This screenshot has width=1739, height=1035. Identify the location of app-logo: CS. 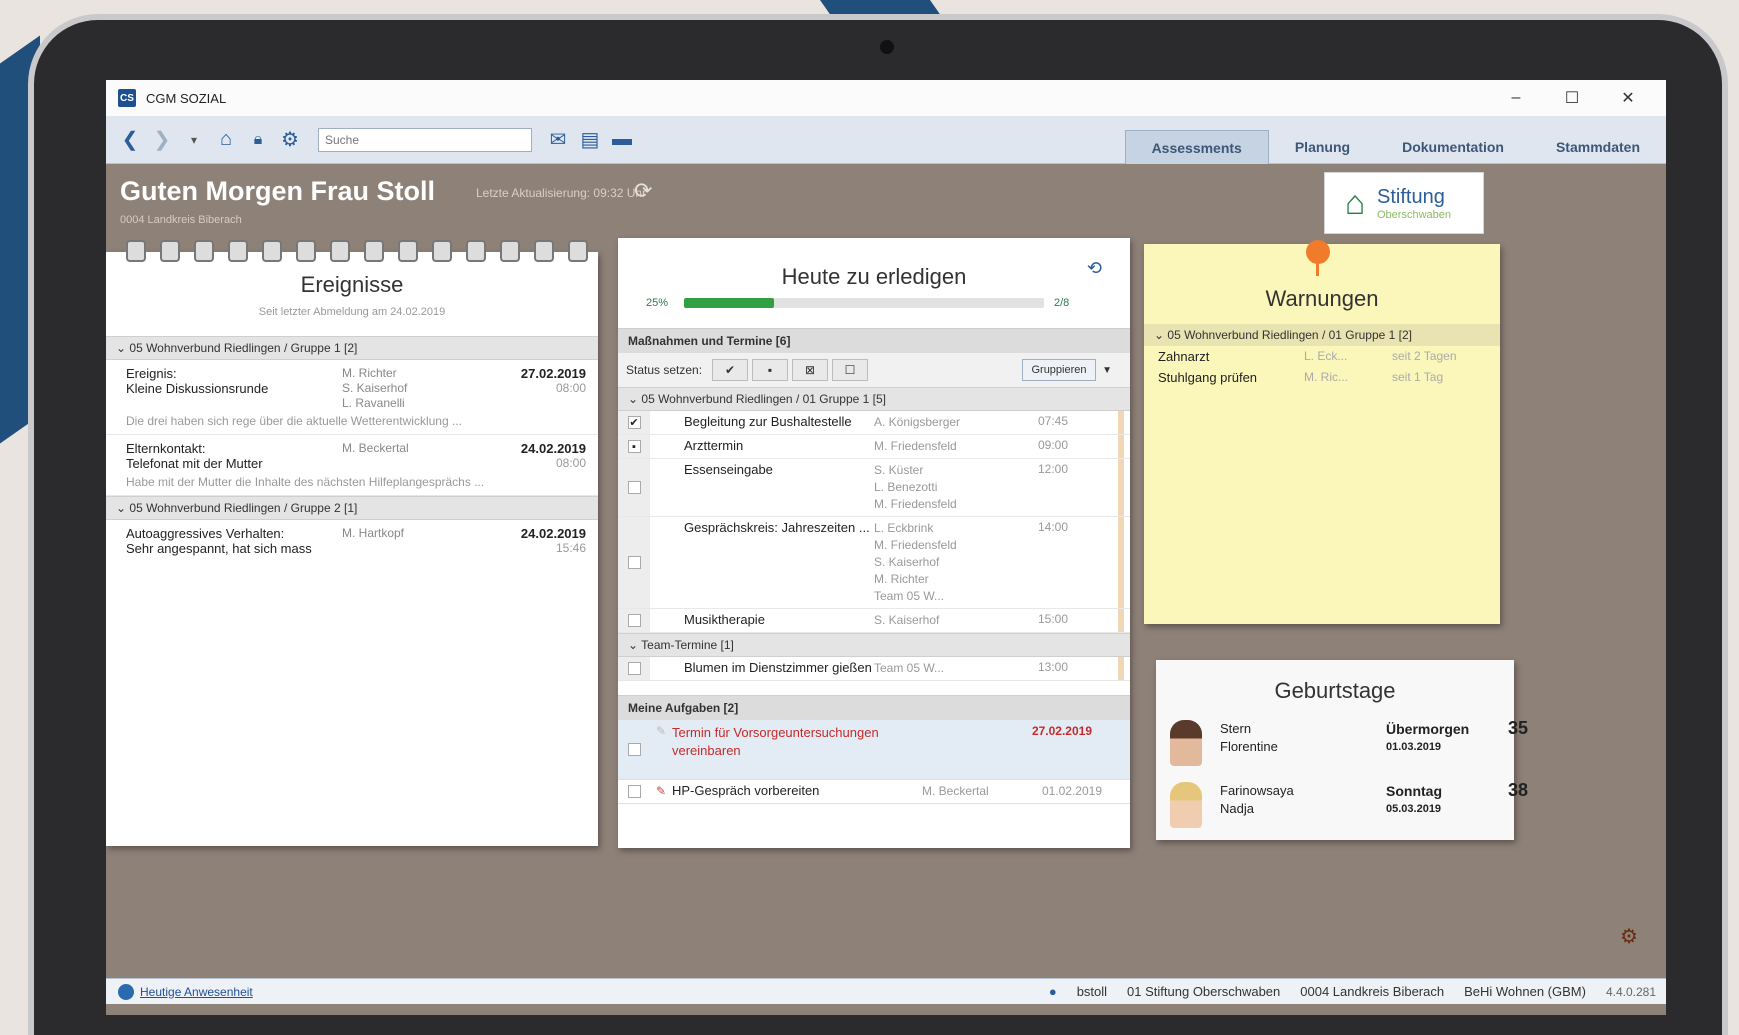
(127, 98).